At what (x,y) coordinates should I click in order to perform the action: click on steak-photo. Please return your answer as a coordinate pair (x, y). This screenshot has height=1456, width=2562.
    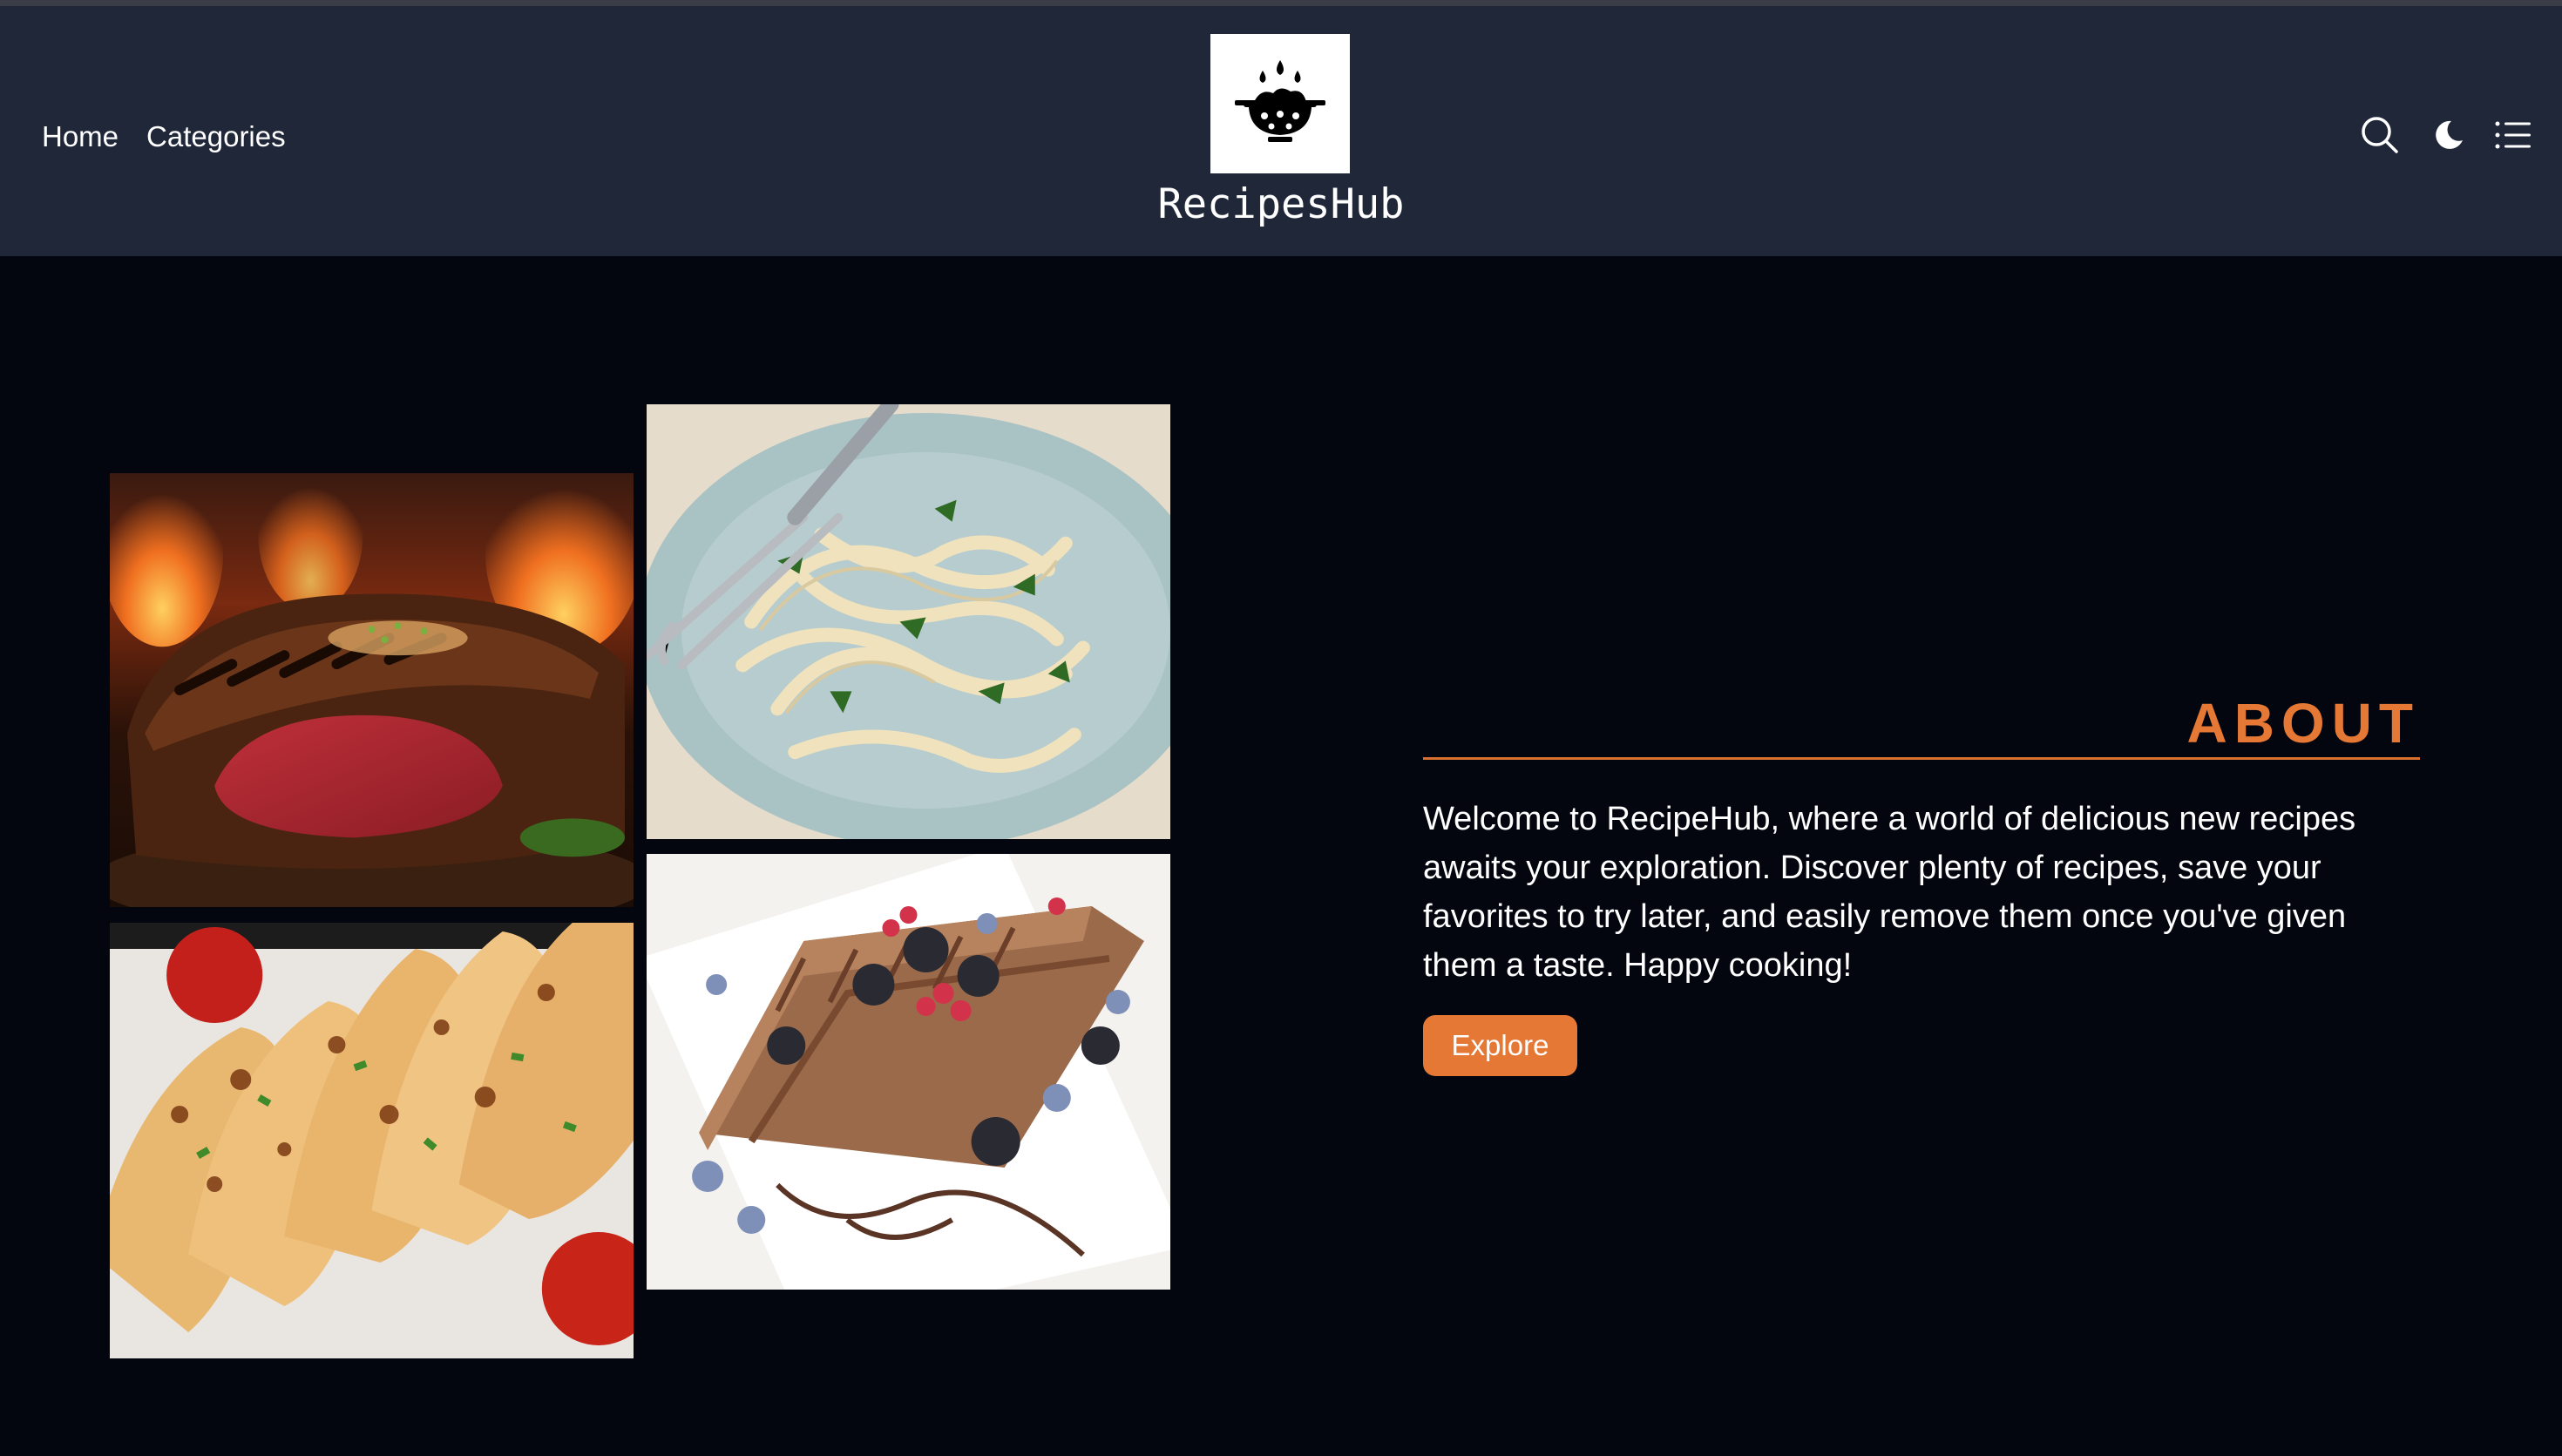
    Looking at the image, I should click on (372, 690).